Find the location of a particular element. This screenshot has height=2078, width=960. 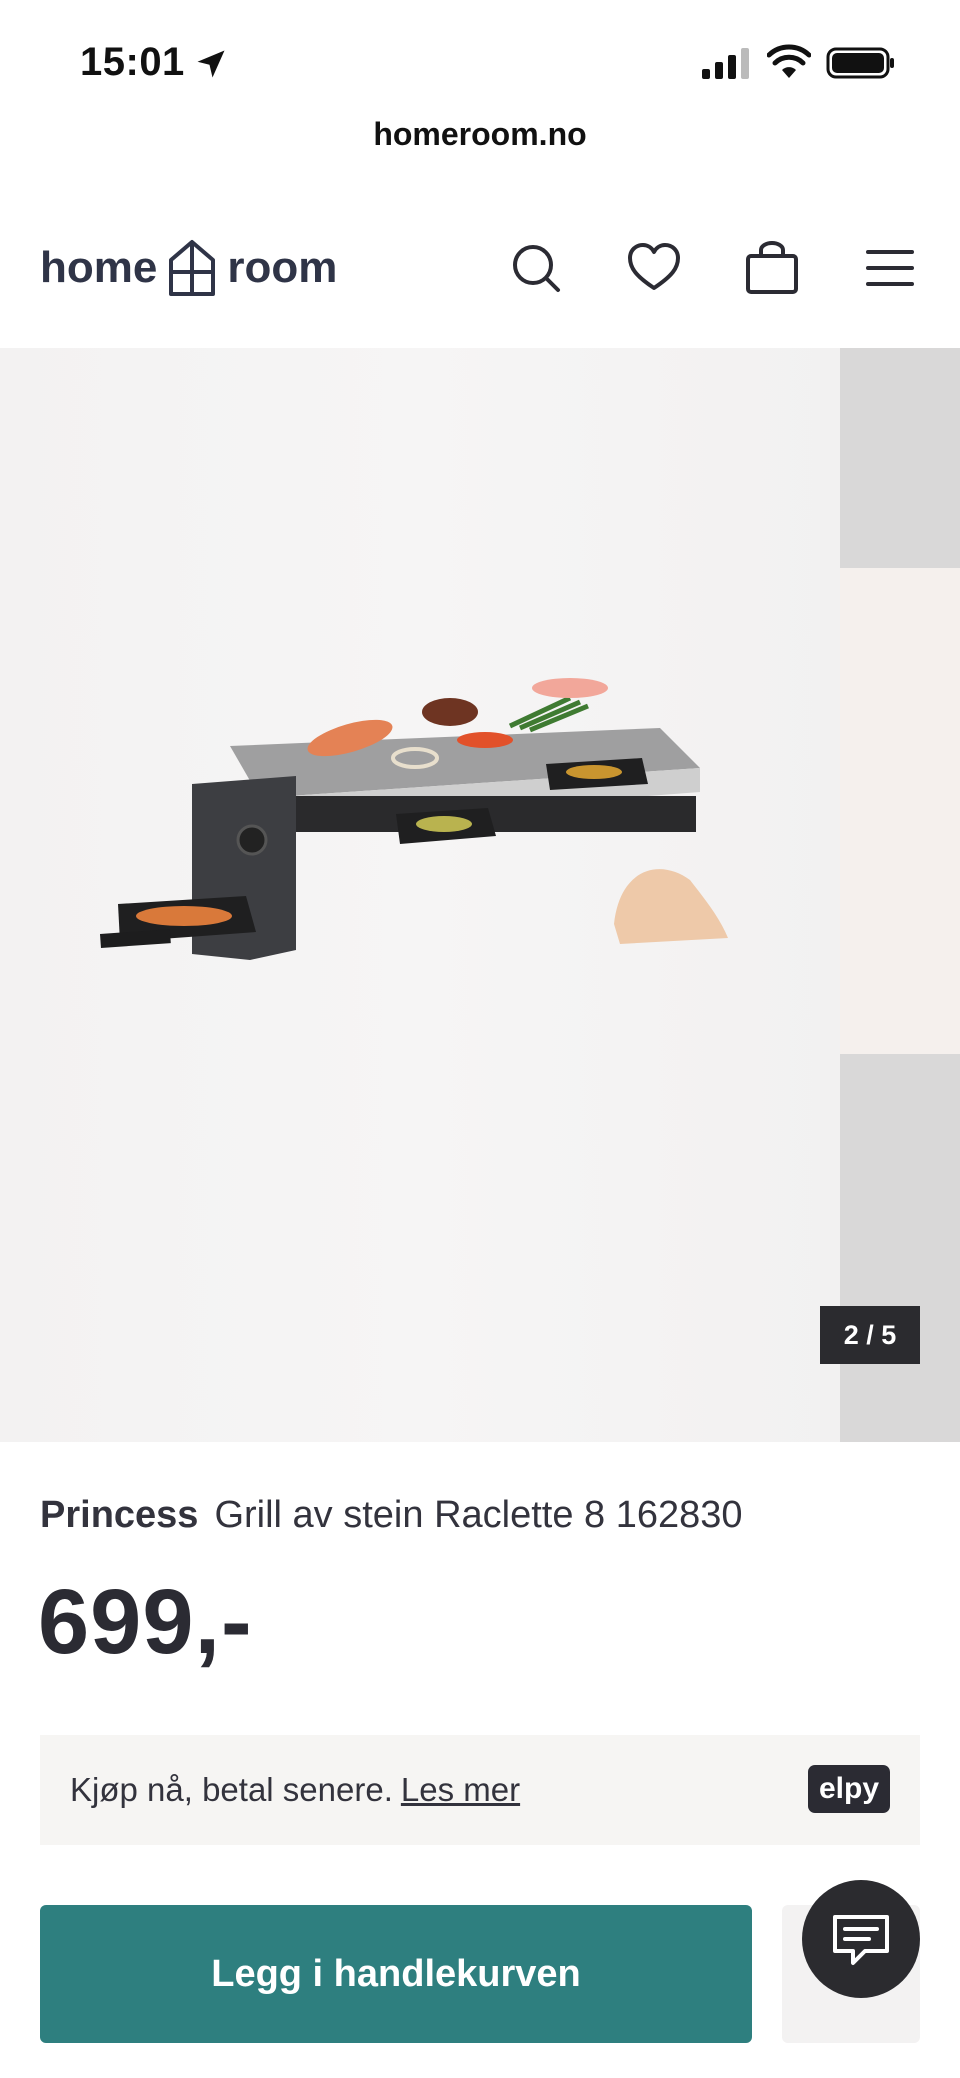

search-icon is located at coordinates (536, 268).